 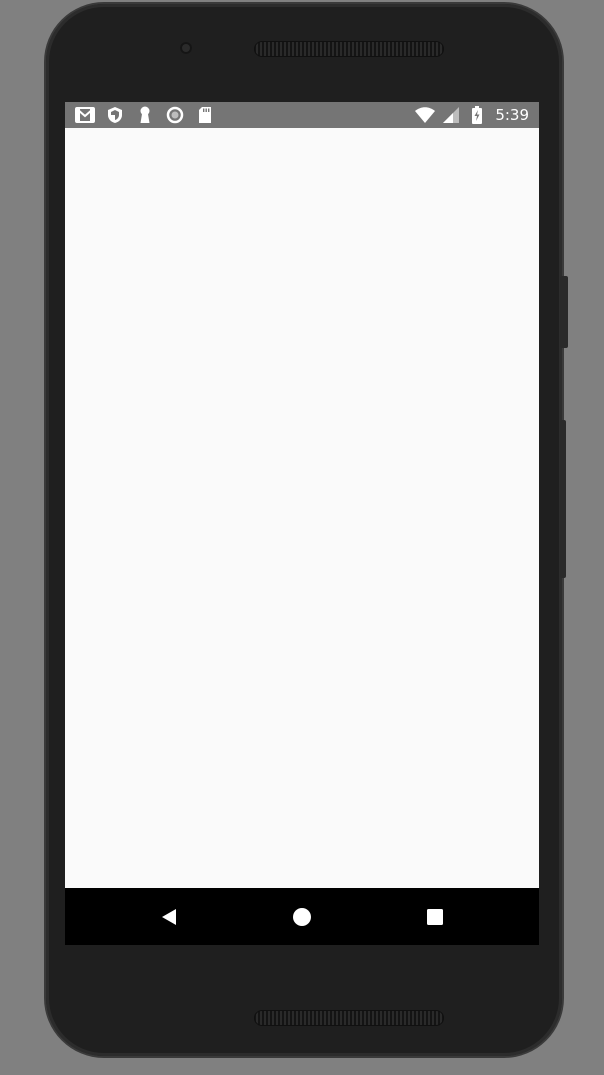 I want to click on cell-signal-icon, so click(x=451, y=115).